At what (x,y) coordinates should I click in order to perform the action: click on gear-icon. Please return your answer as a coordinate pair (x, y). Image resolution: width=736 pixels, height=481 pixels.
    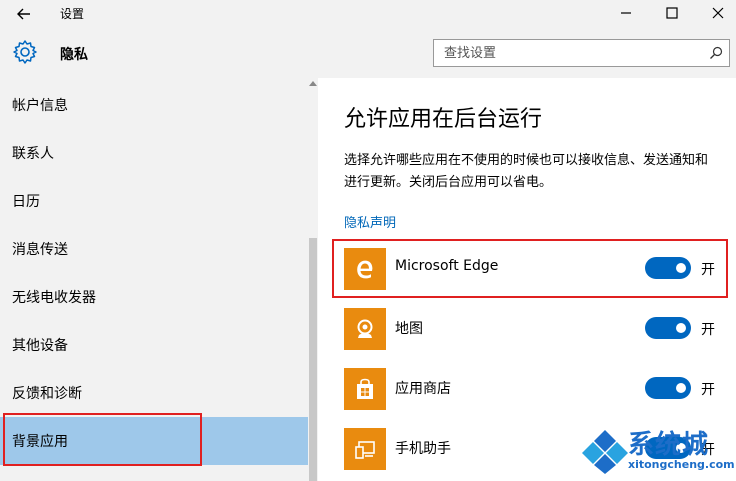
    Looking at the image, I should click on (25, 52).